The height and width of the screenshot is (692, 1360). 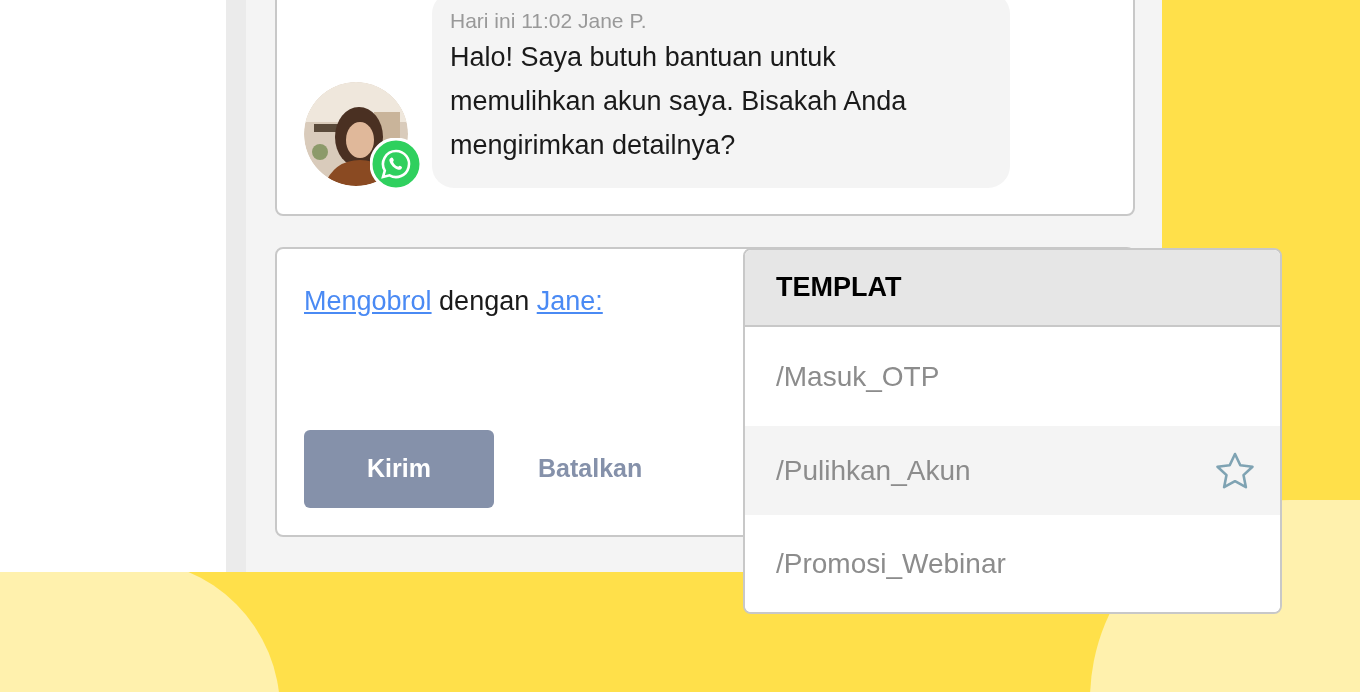 I want to click on menu-title: TEMPLAT, so click(x=839, y=288).